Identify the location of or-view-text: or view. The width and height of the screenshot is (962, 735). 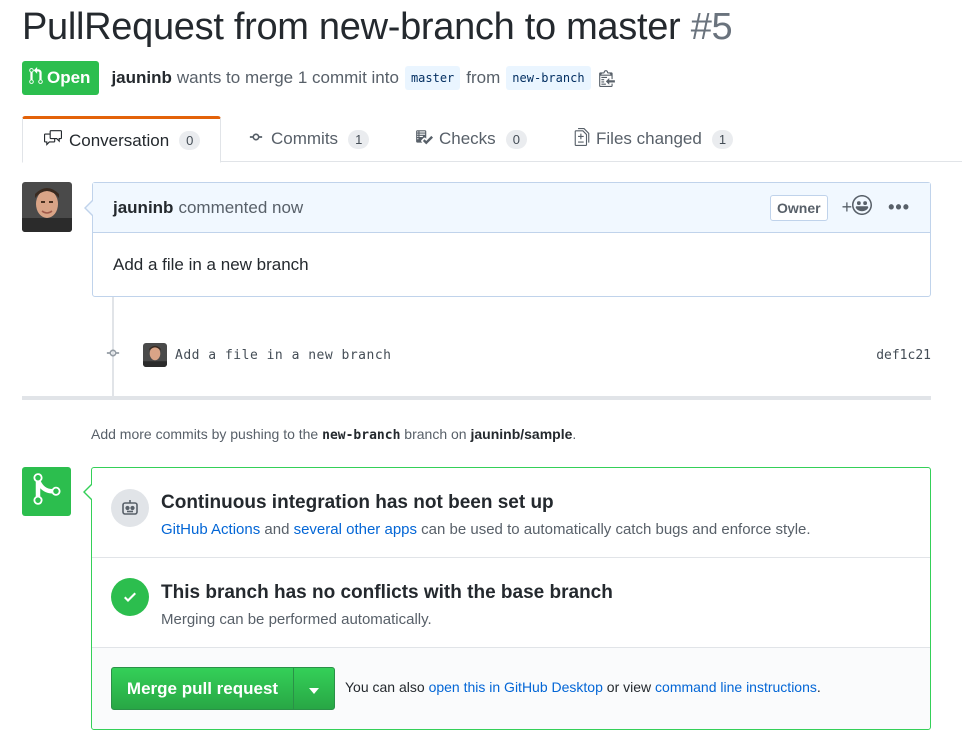
(629, 687).